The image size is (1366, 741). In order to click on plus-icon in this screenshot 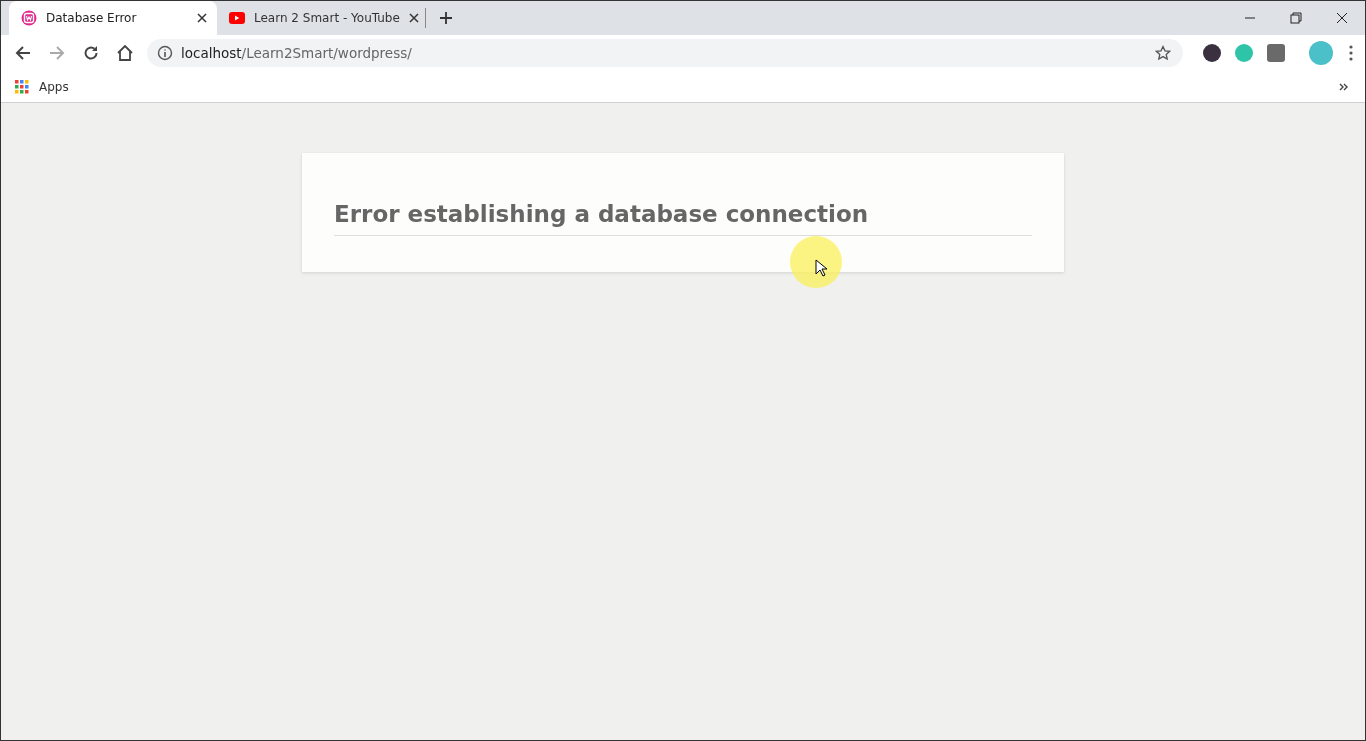, I will do `click(446, 18)`.